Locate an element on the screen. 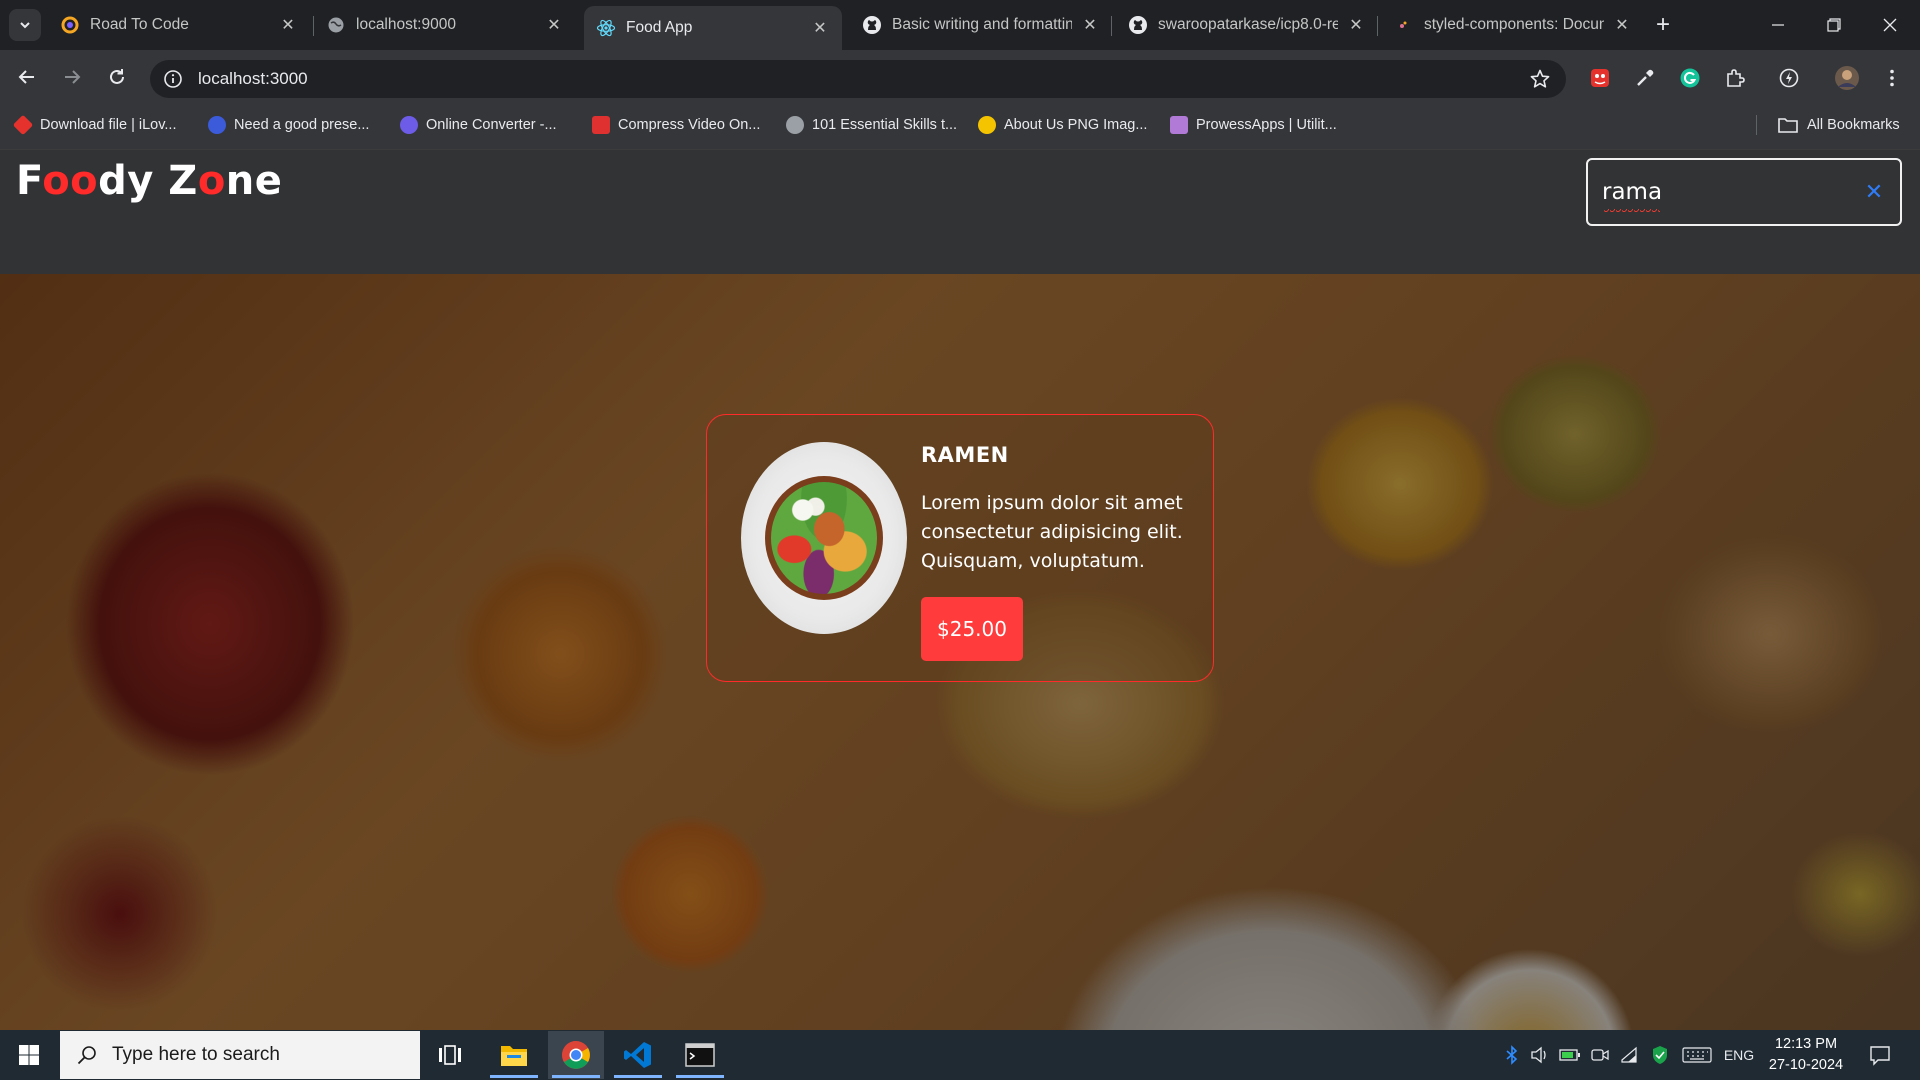  eyedropper-icon is located at coordinates (1645, 78).